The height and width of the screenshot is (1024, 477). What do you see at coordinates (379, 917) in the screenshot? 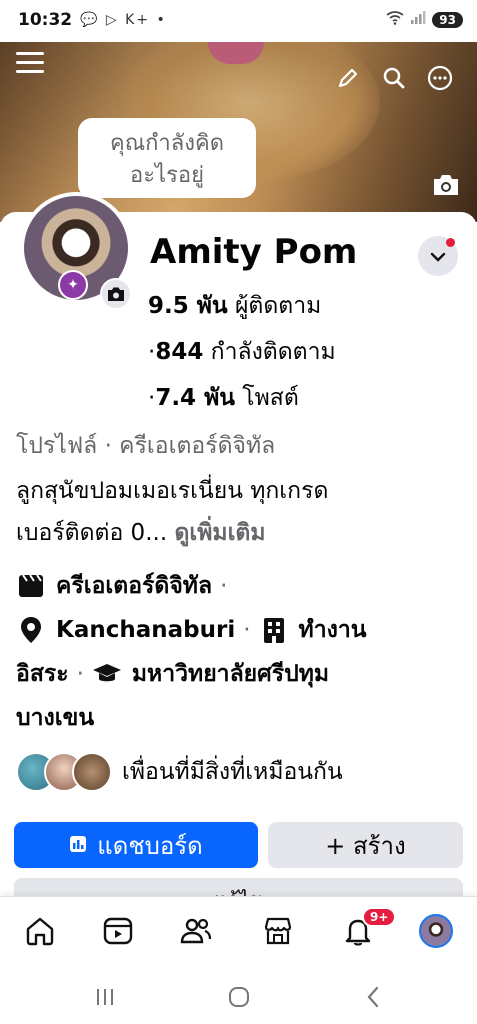
I see `notification-badge: 9+` at bounding box center [379, 917].